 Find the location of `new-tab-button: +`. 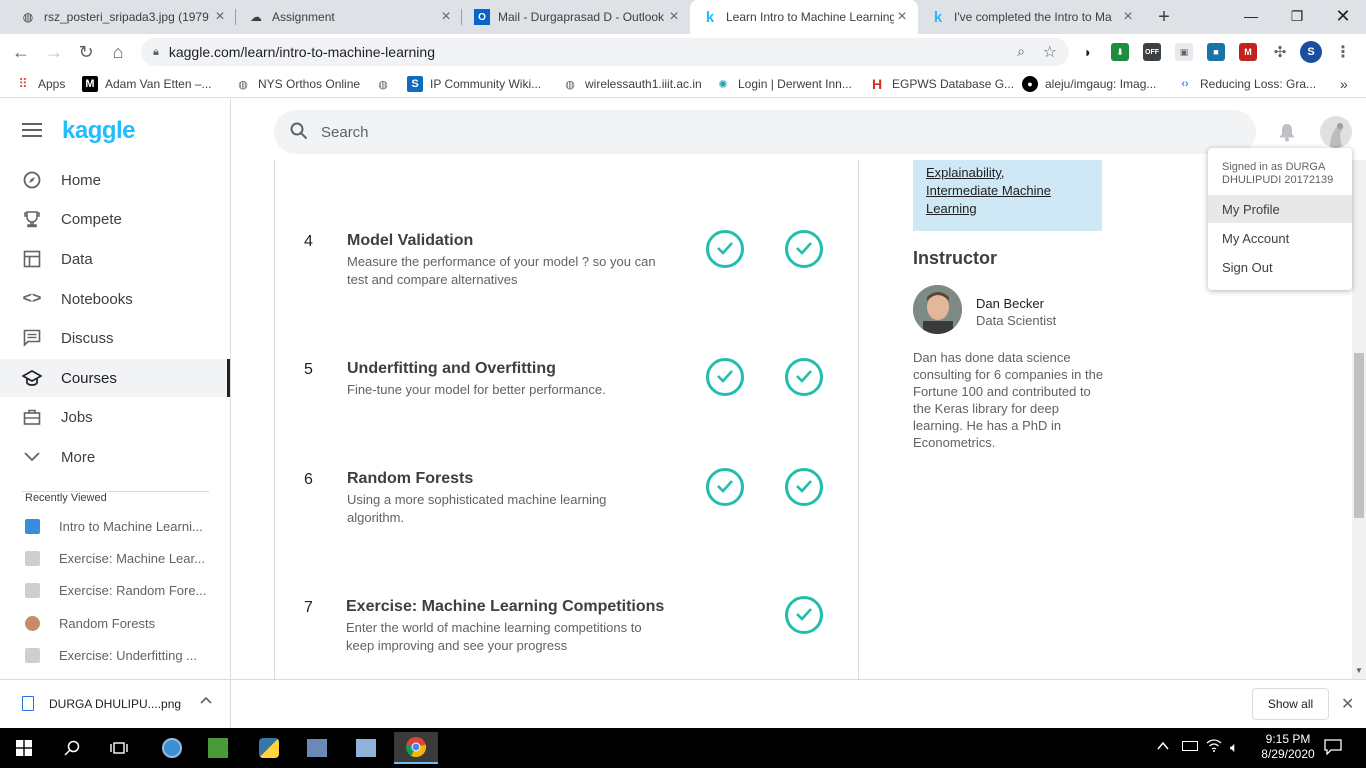

new-tab-button: + is located at coordinates (1164, 17).